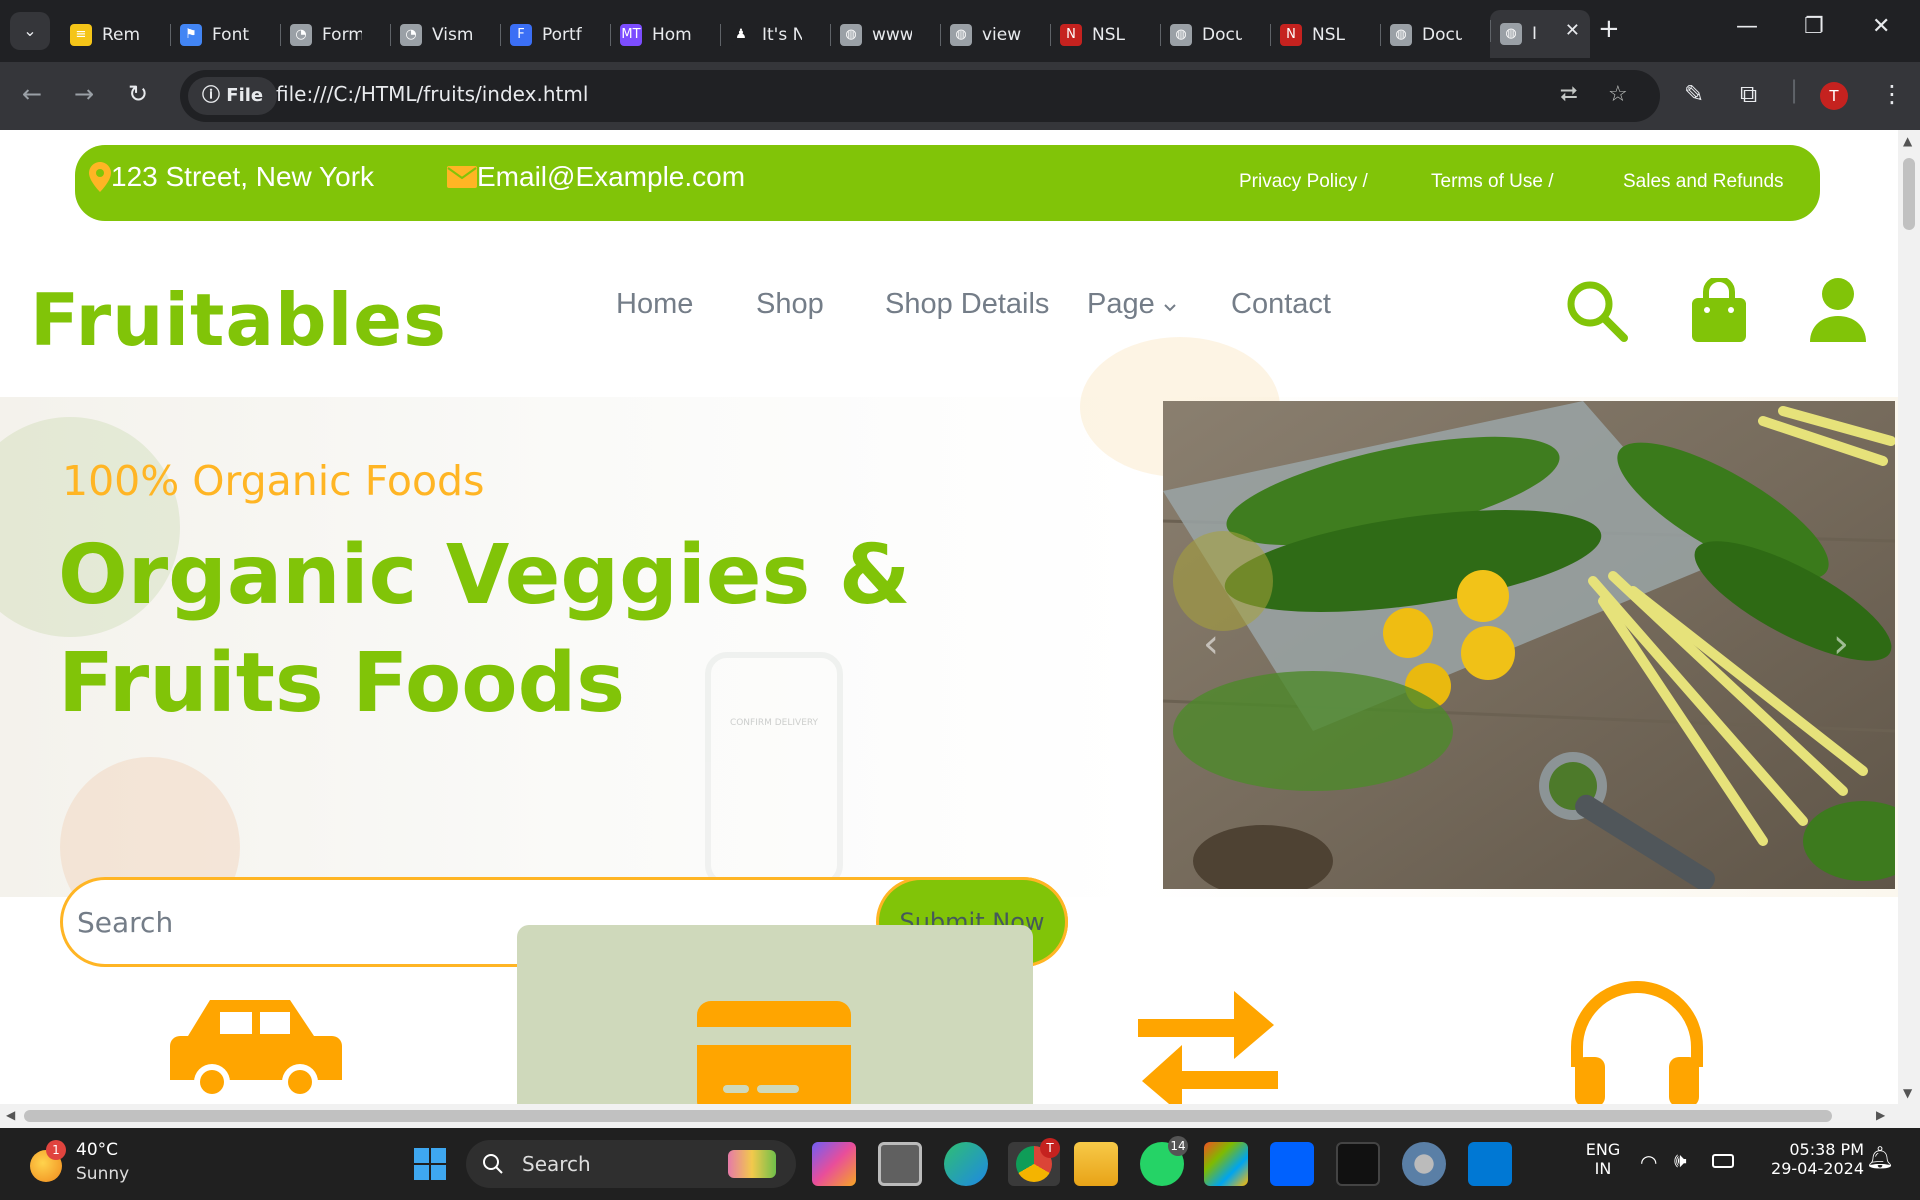 This screenshot has height=1200, width=1920. Describe the element at coordinates (892, 35) in the screenshot. I see `tab-title: www` at that location.